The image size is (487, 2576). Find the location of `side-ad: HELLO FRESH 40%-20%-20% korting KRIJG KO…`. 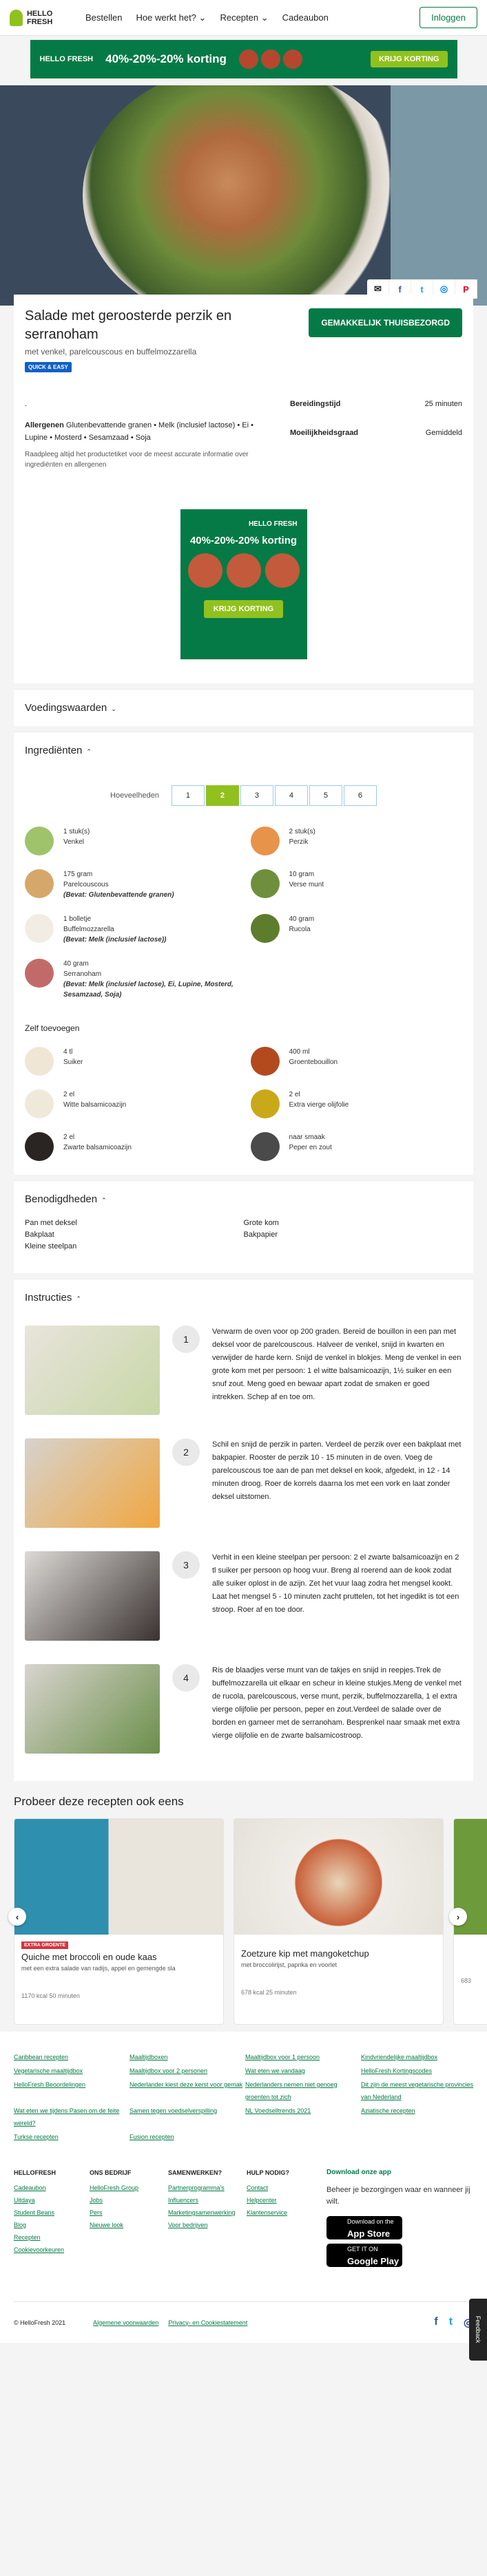

side-ad: HELLO FRESH 40%-20%-20% korting KRIJG KO… is located at coordinates (243, 584).